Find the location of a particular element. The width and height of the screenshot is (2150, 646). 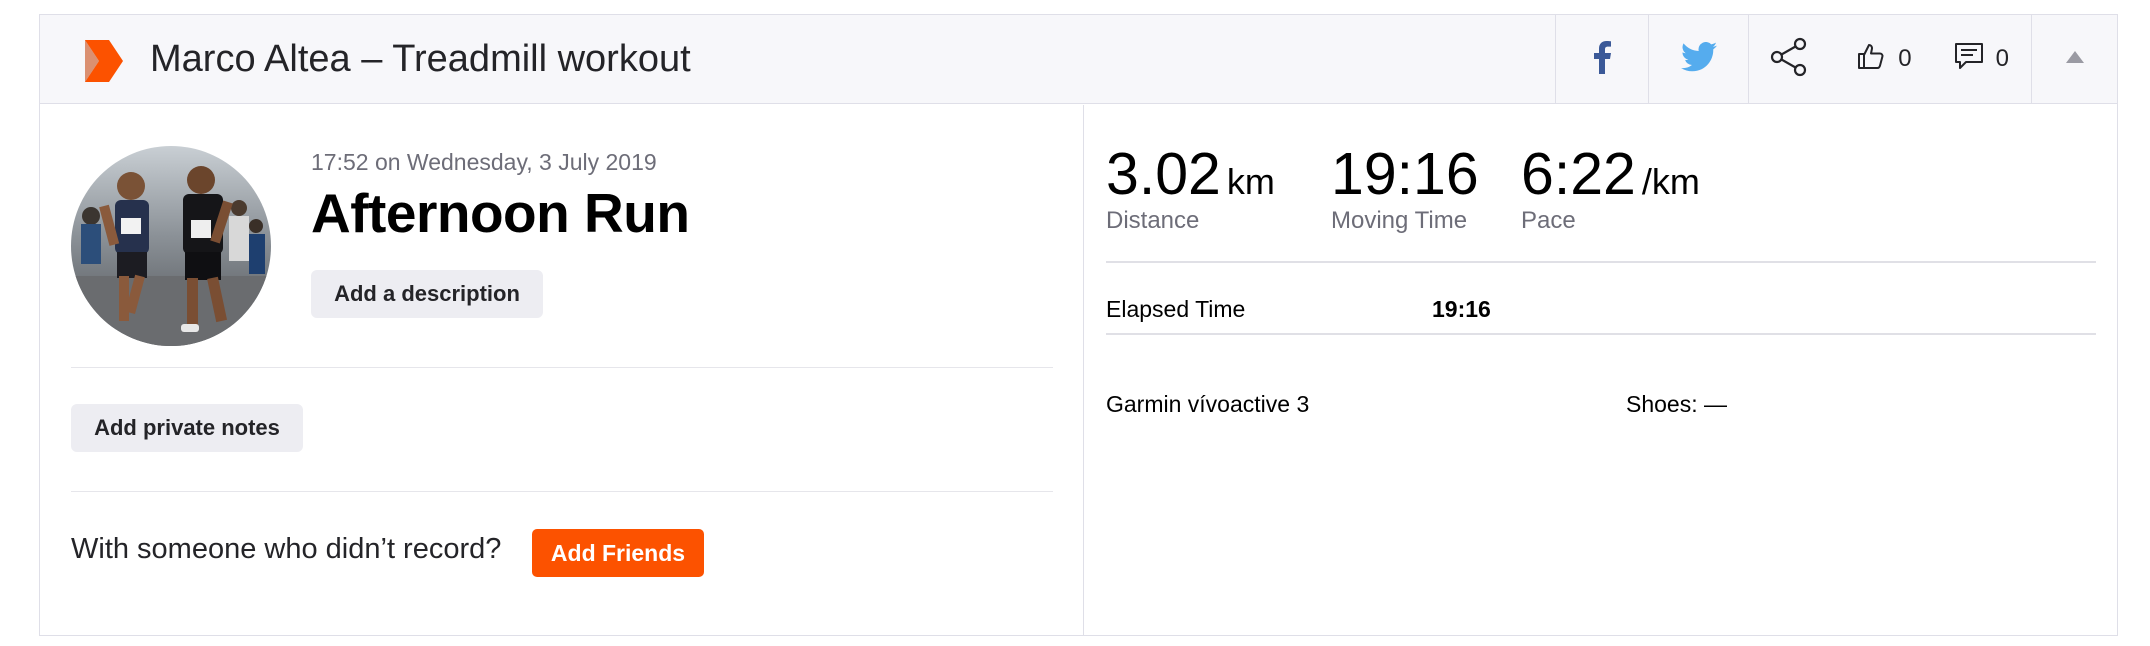

add-description-button: Add a description is located at coordinates (427, 294).